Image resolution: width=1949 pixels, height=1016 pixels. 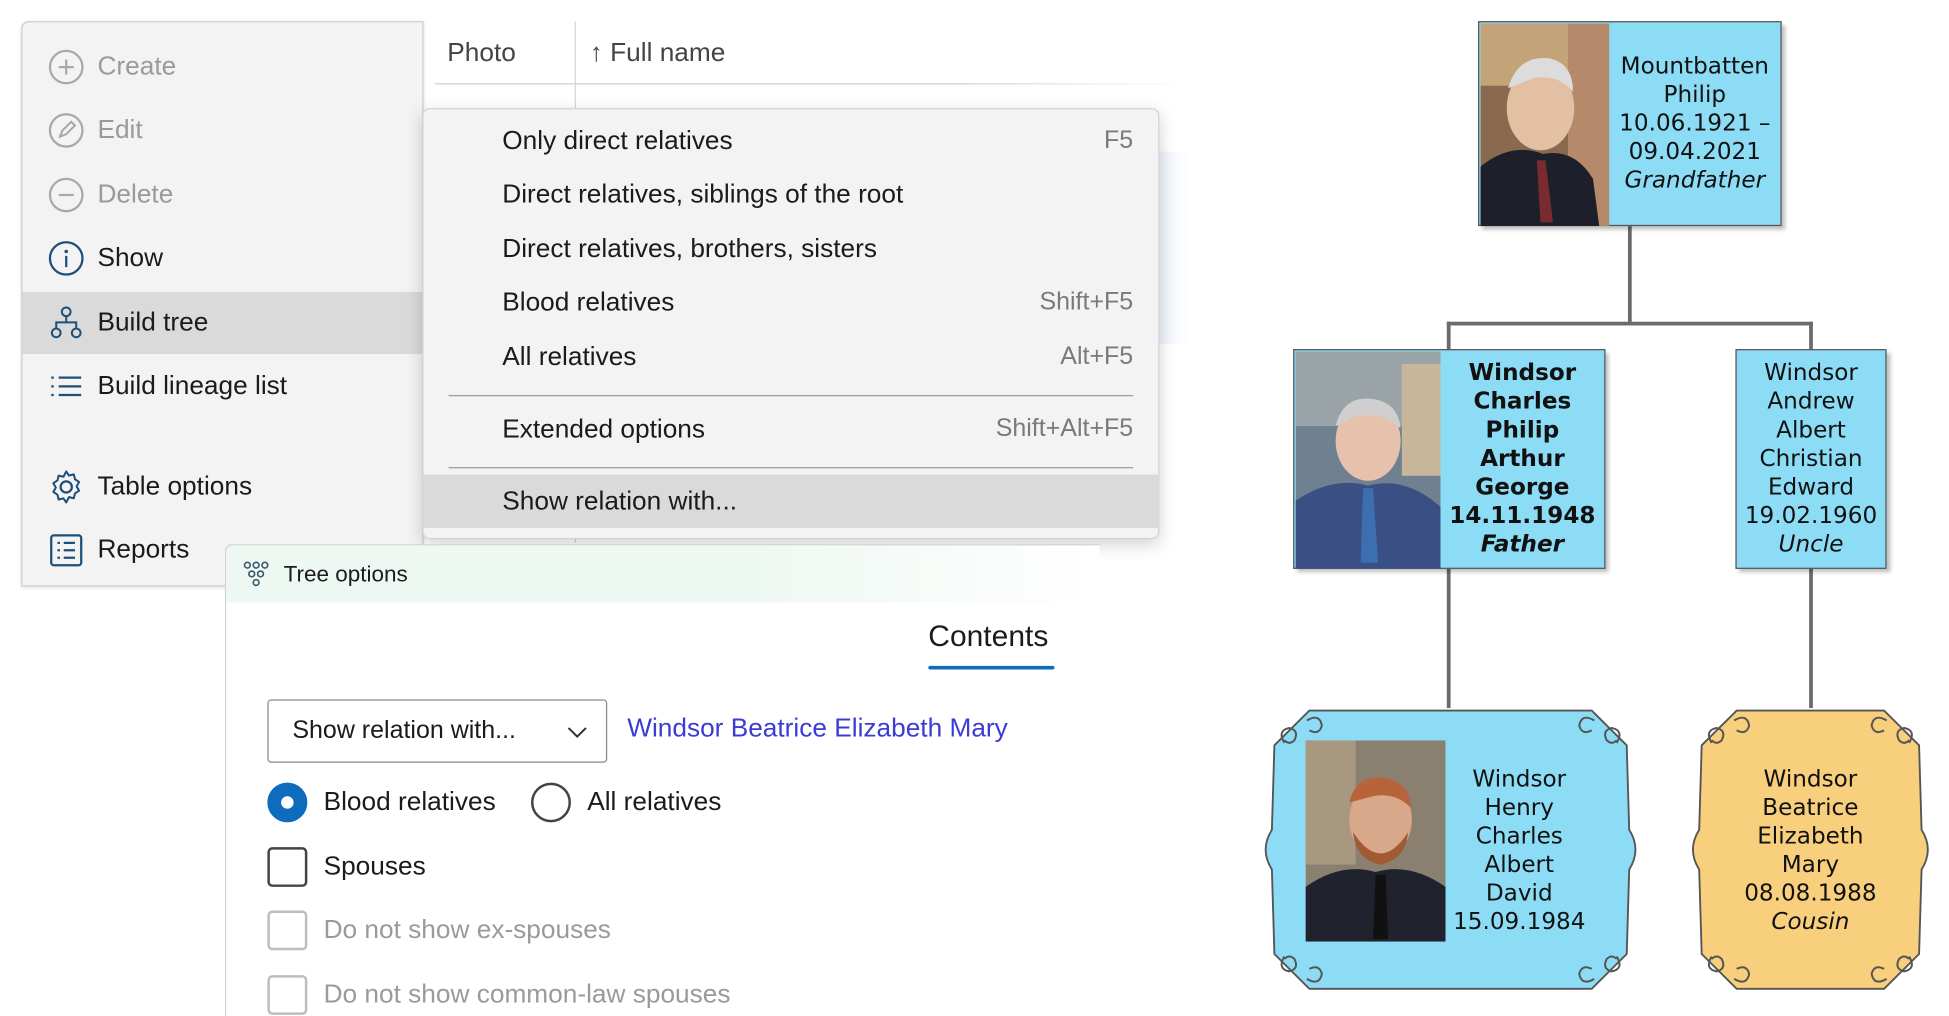 I want to click on all-relatives-radio, so click(x=550, y=802).